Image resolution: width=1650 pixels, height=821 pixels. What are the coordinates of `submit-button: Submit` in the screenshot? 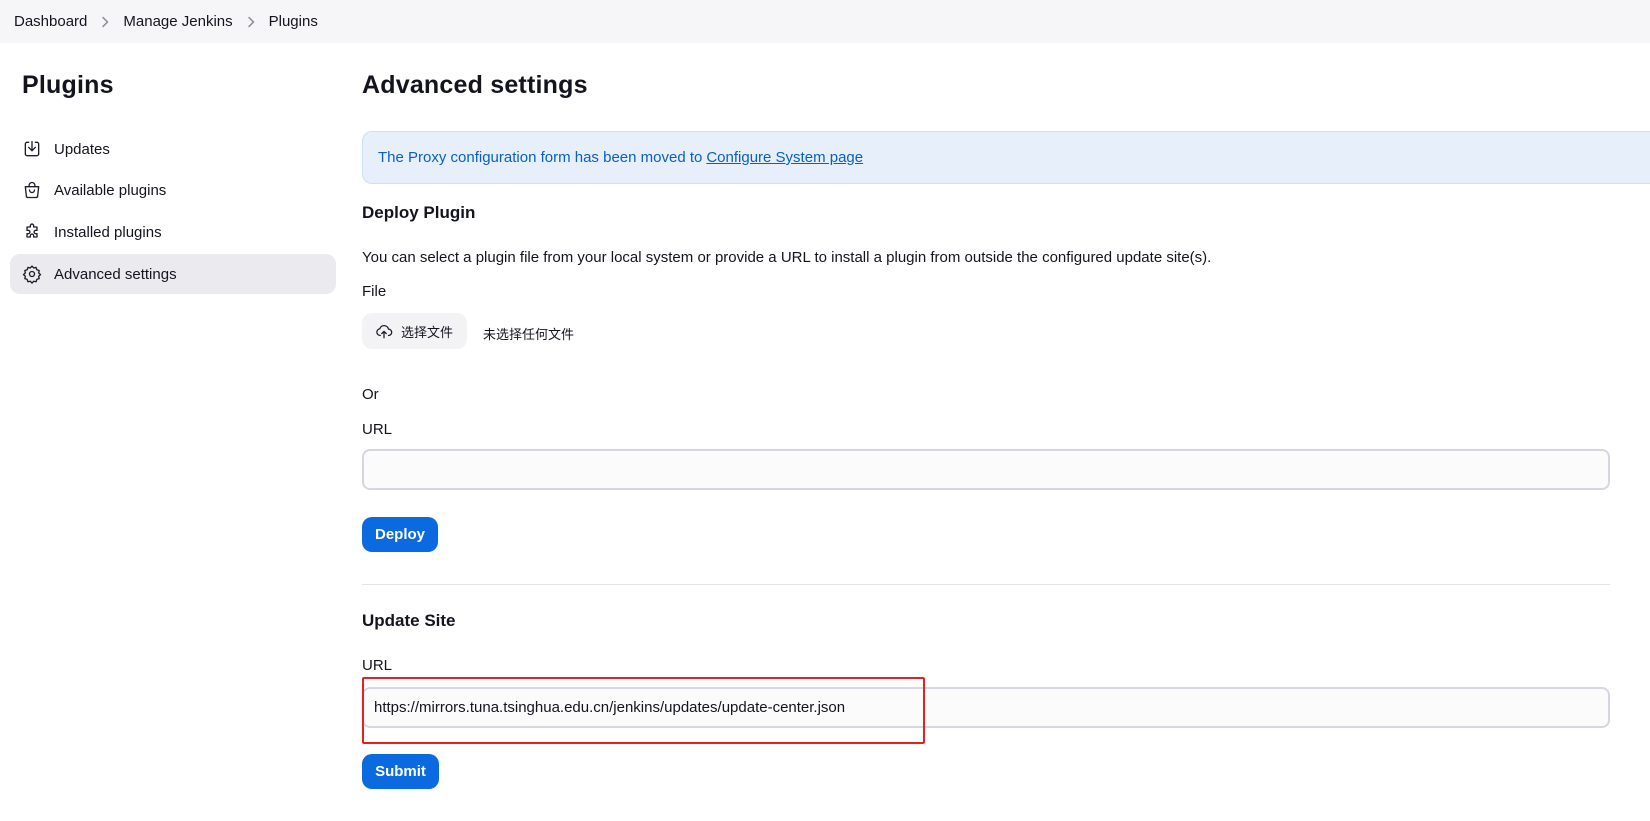 It's located at (400, 771).